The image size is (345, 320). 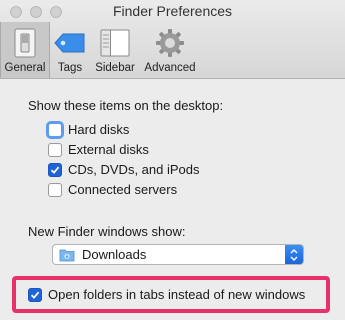 What do you see at coordinates (115, 68) in the screenshot?
I see `tab-sidebar-label: Sidebar` at bounding box center [115, 68].